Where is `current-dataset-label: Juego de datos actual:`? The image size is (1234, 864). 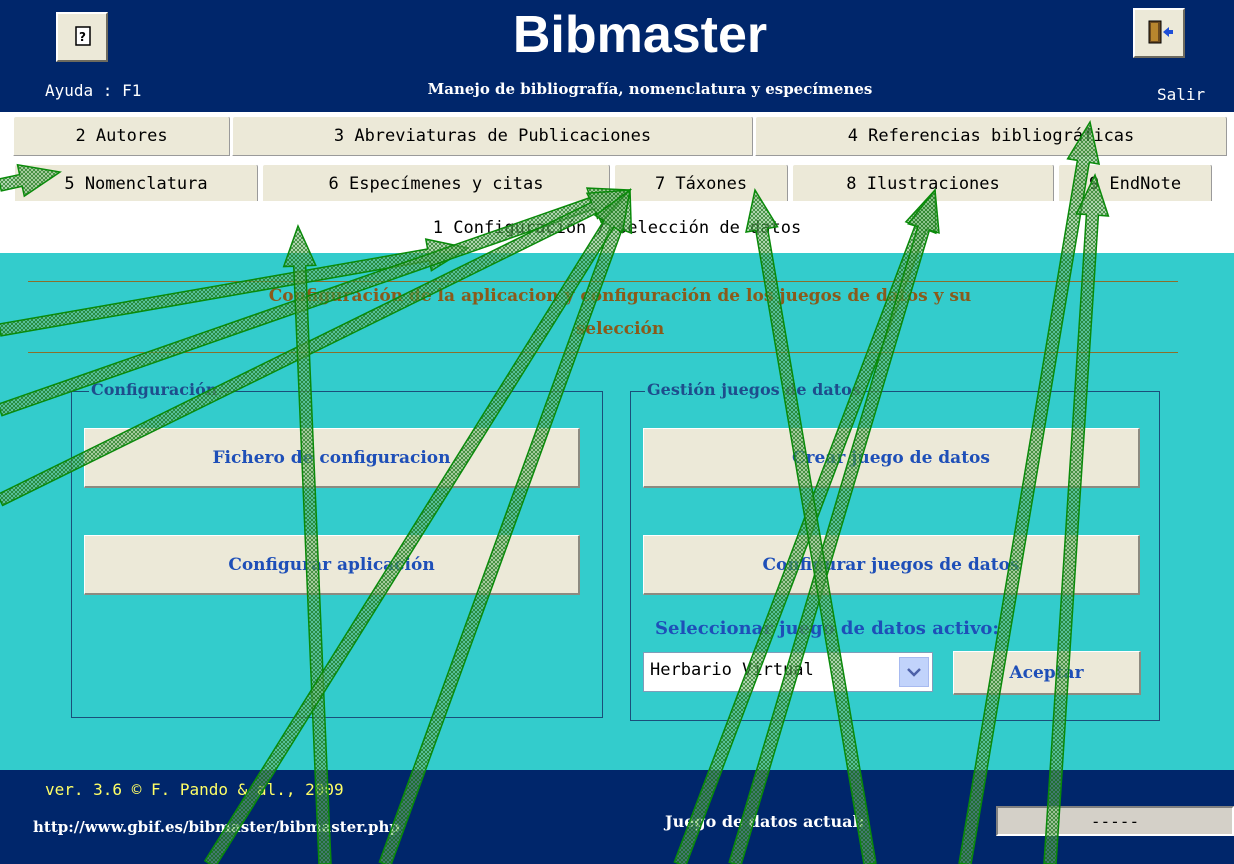 current-dataset-label: Juego de datos actual: is located at coordinates (765, 821).